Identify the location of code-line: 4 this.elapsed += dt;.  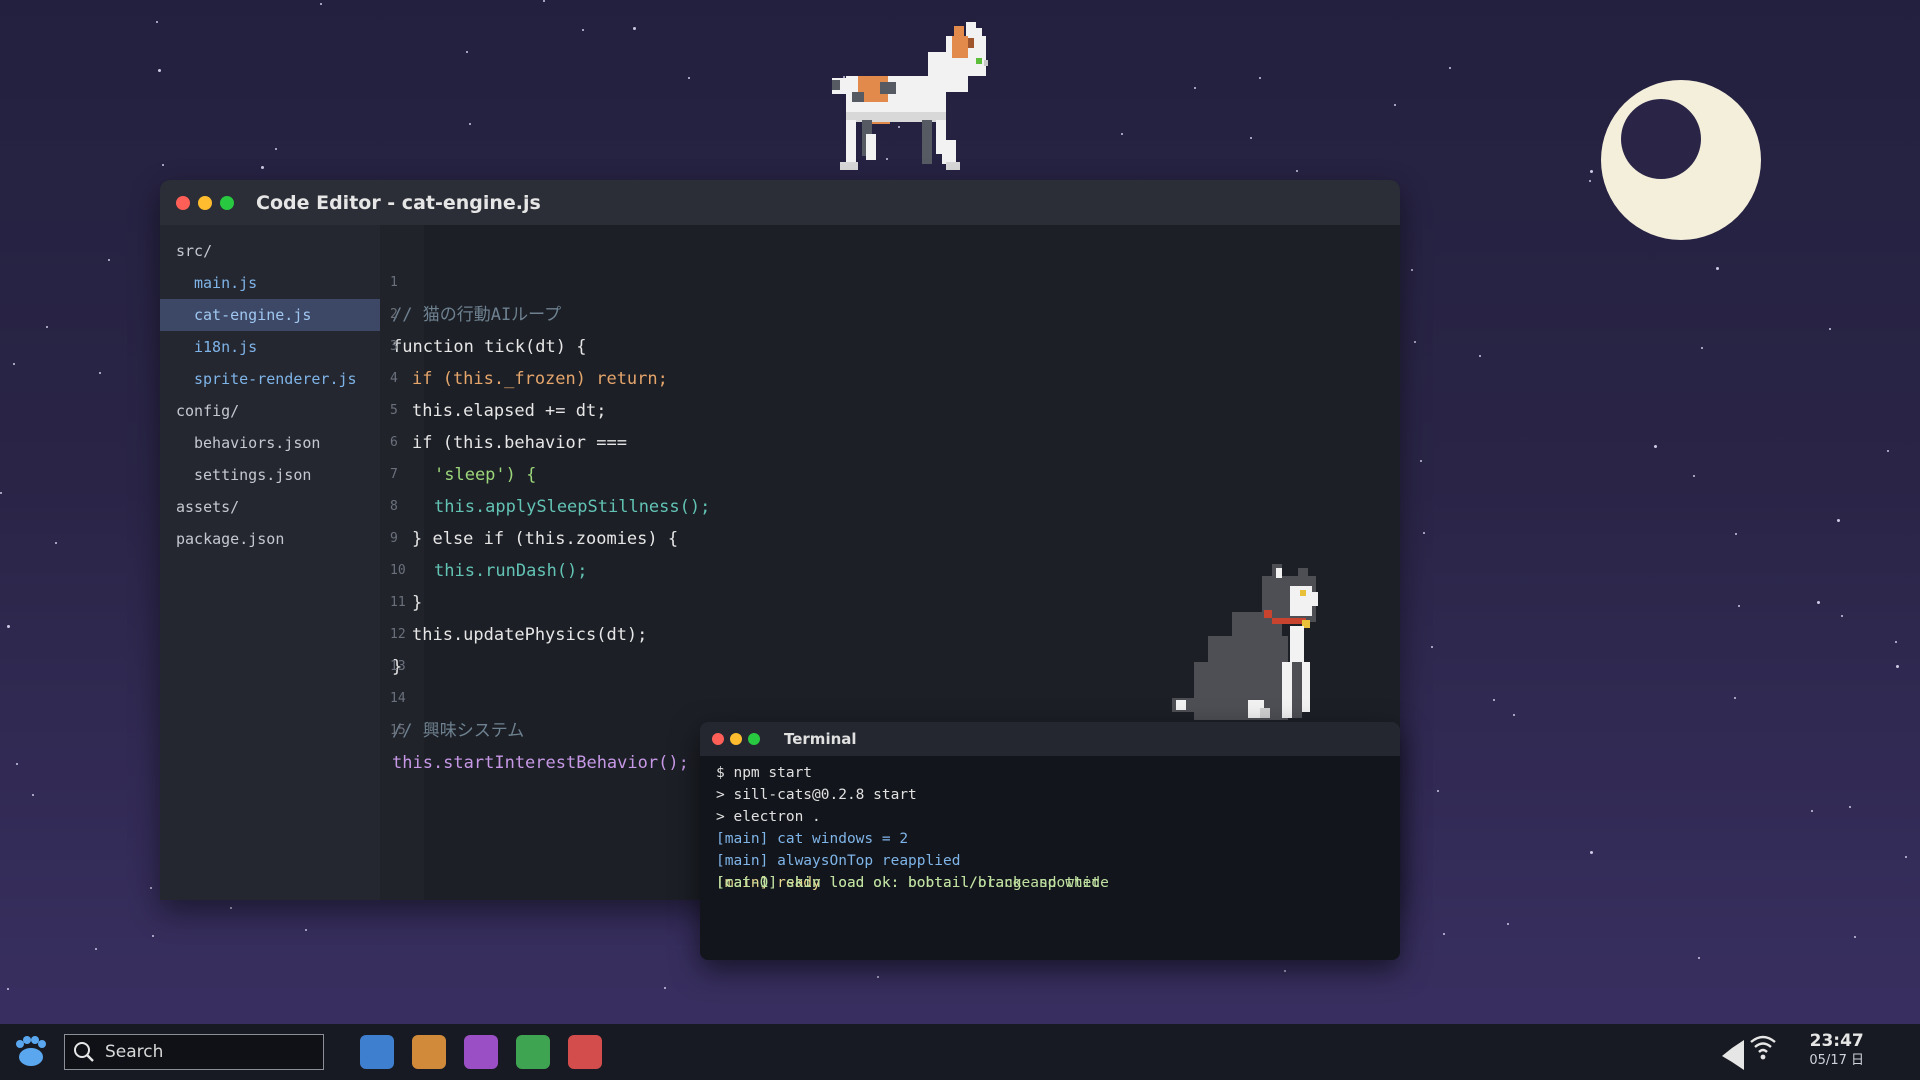
(493, 376).